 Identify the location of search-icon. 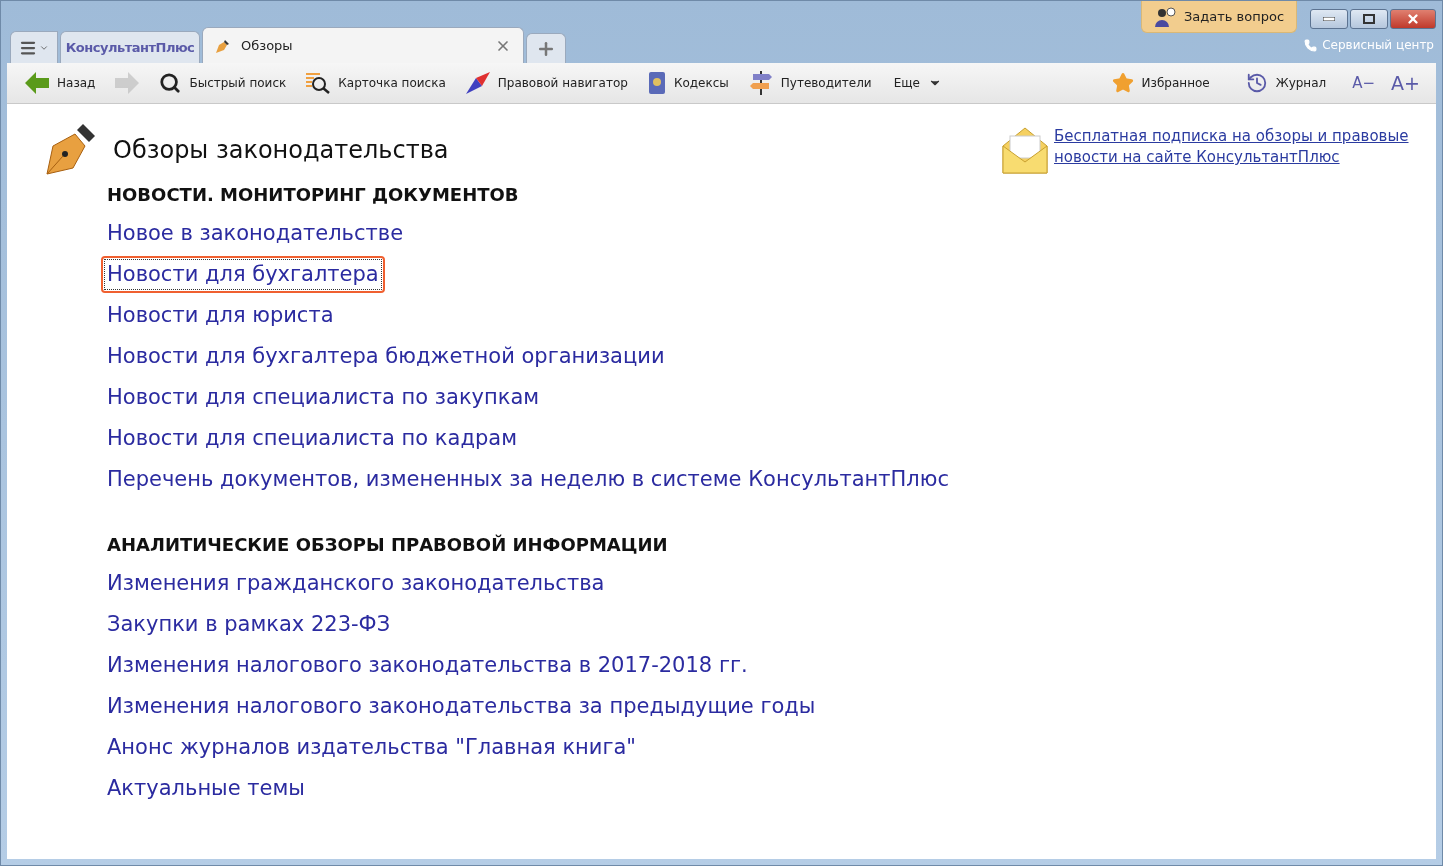
(170, 83).